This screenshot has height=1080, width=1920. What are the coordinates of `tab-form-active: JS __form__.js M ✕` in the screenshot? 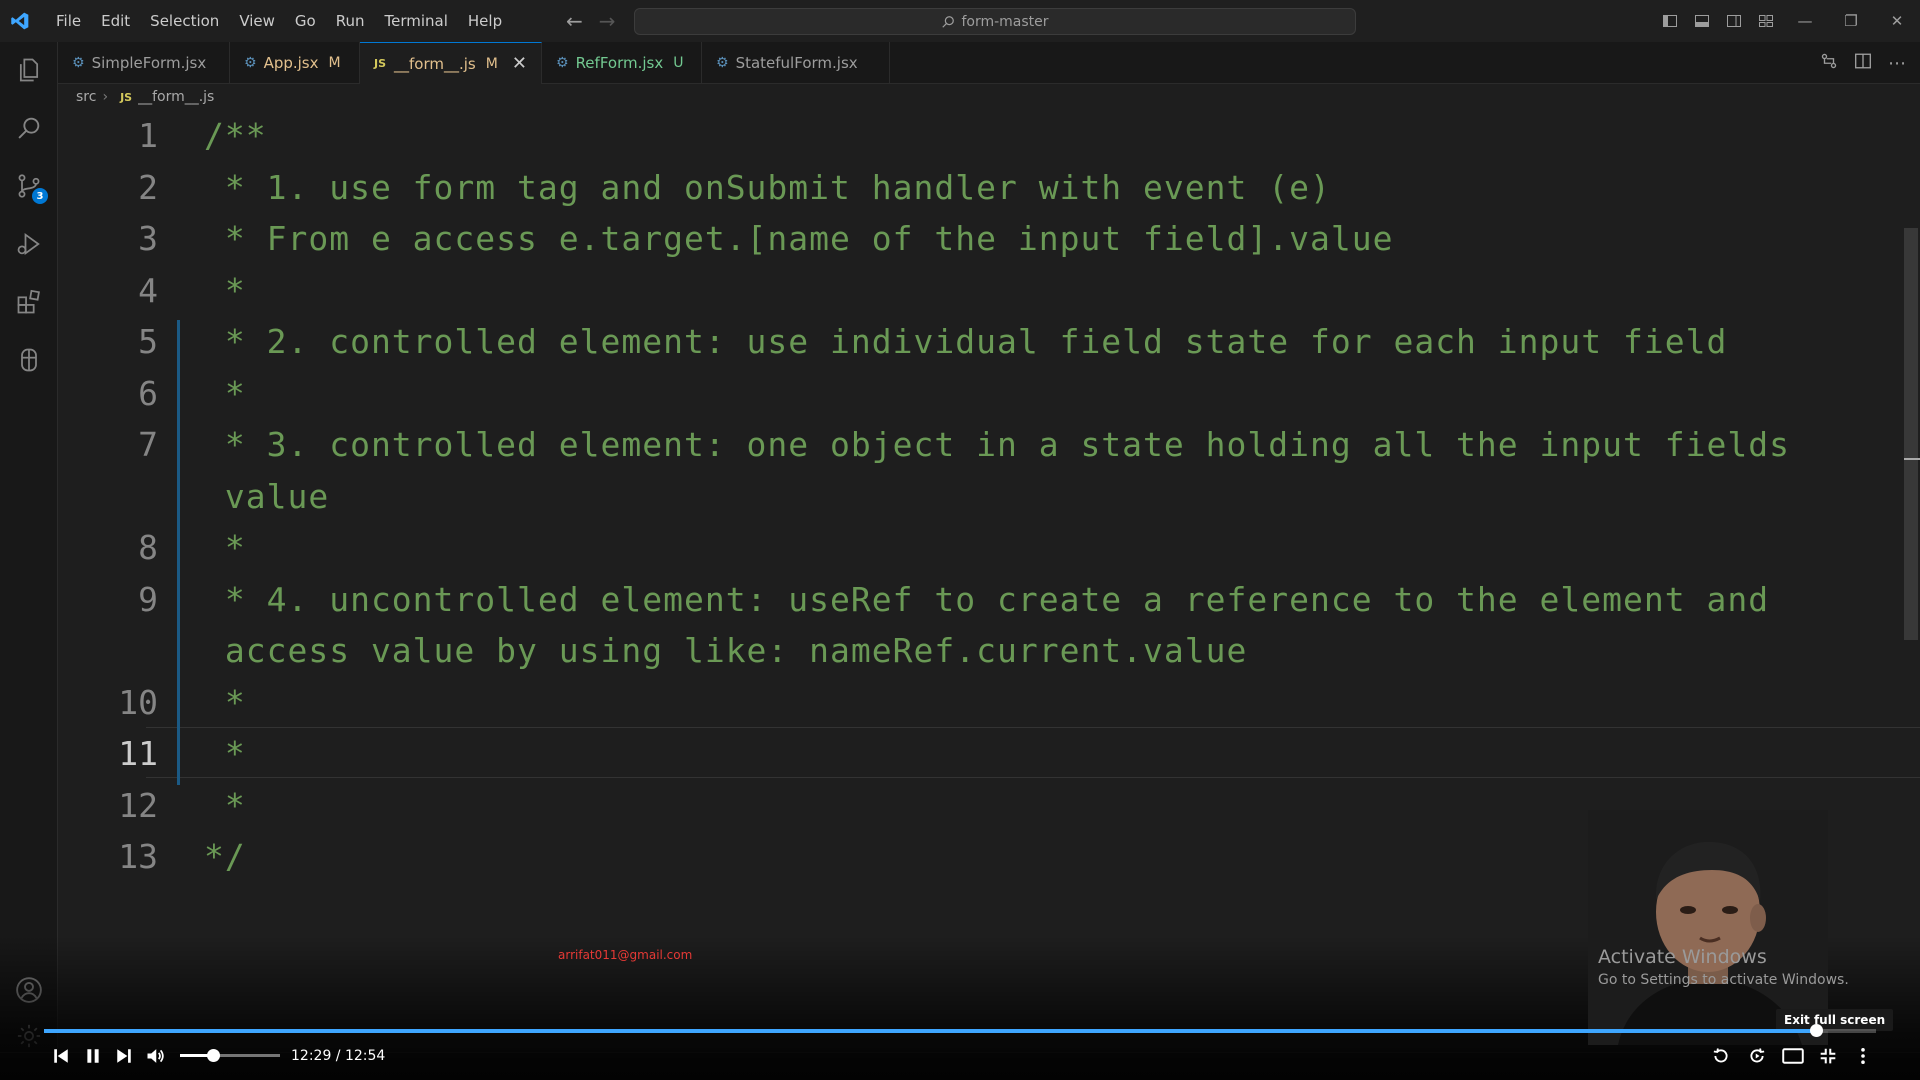 It's located at (451, 63).